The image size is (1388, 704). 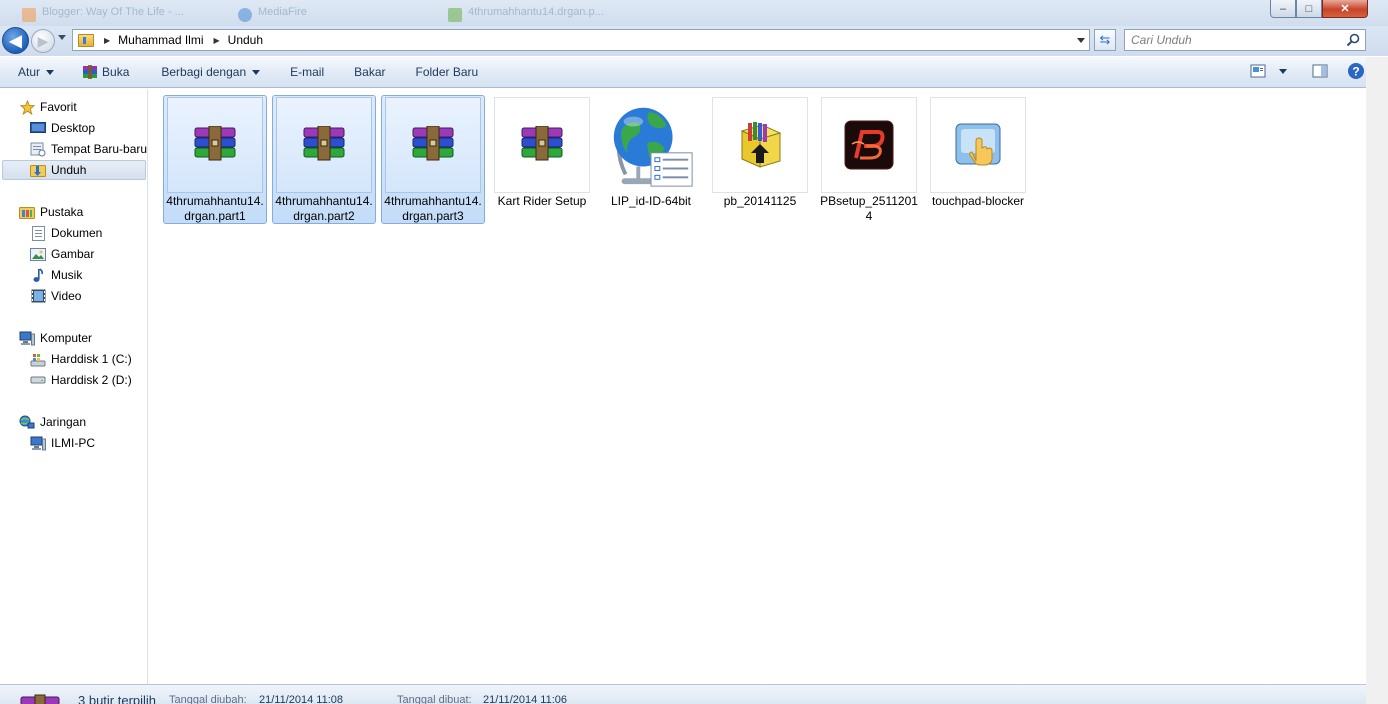 What do you see at coordinates (38, 149) in the screenshot?
I see `recent-places-icon` at bounding box center [38, 149].